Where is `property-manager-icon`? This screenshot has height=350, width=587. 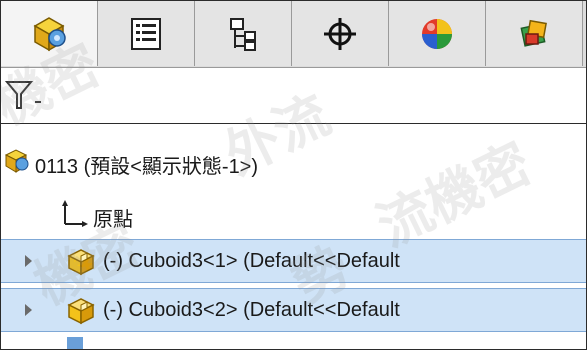 property-manager-icon is located at coordinates (146, 33).